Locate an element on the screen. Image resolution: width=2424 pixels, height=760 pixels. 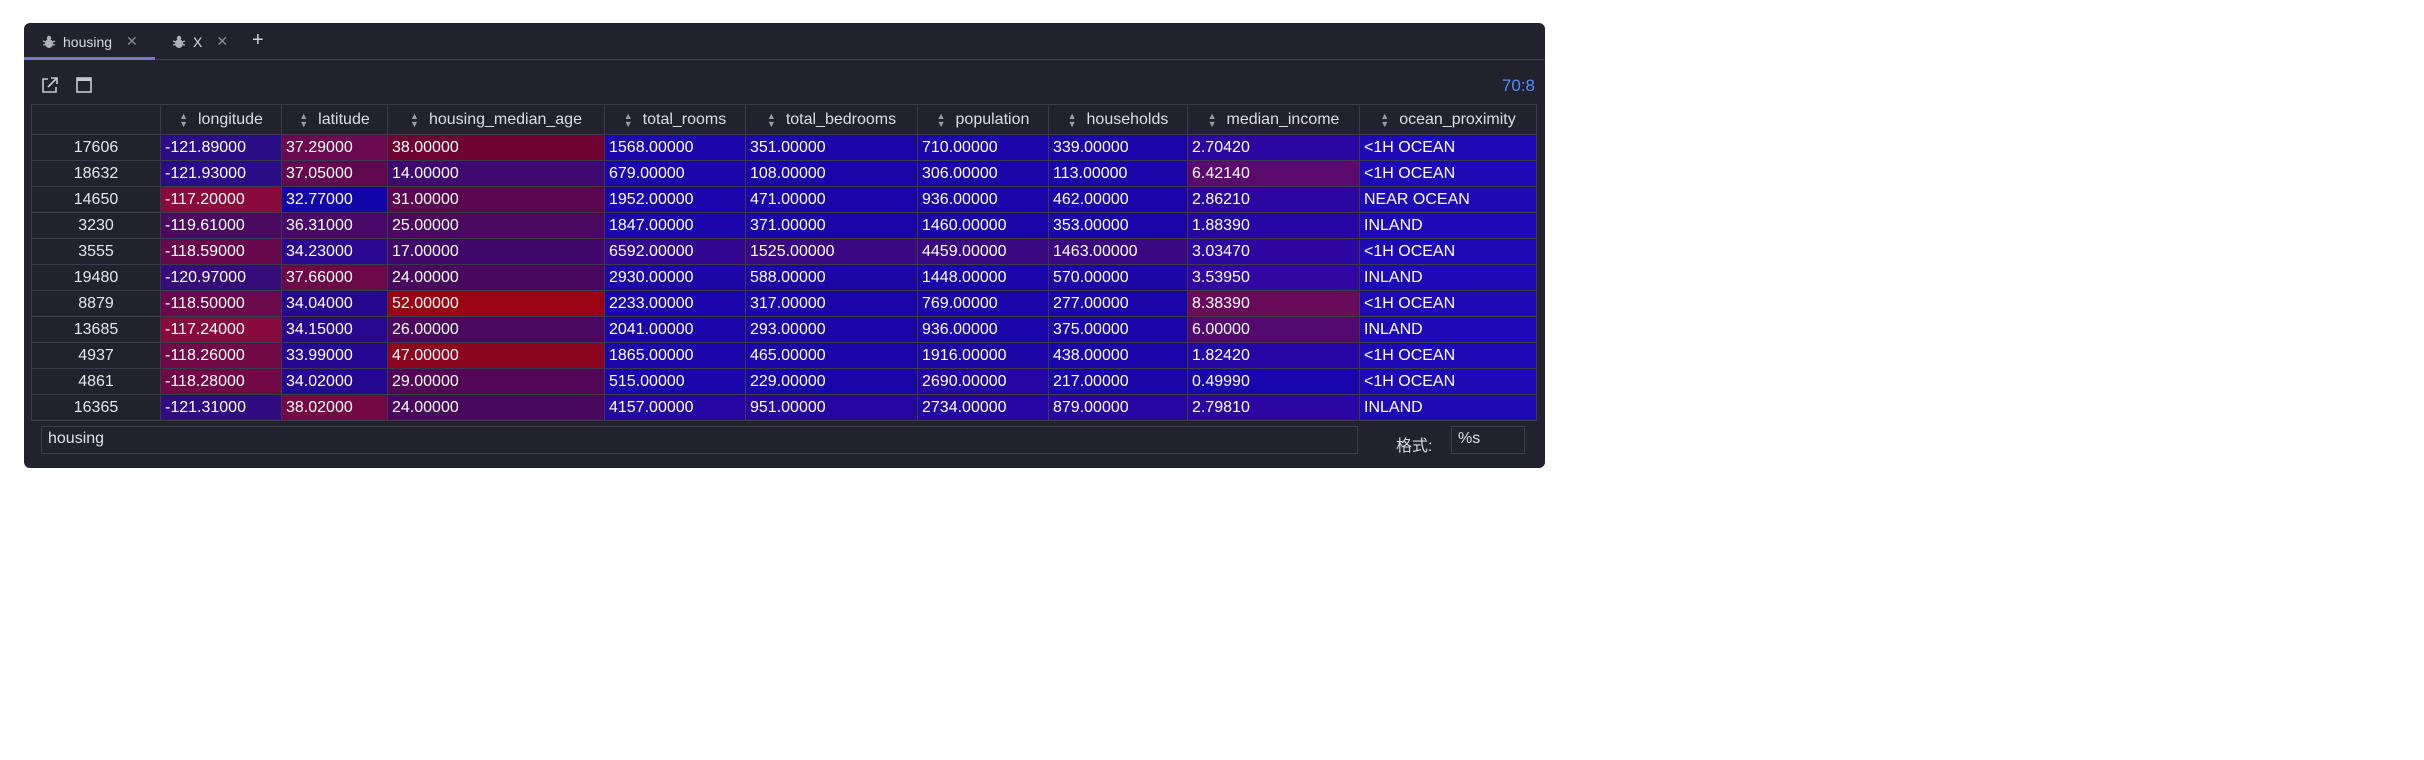
table-cell: -119.61000 is located at coordinates (221, 225).